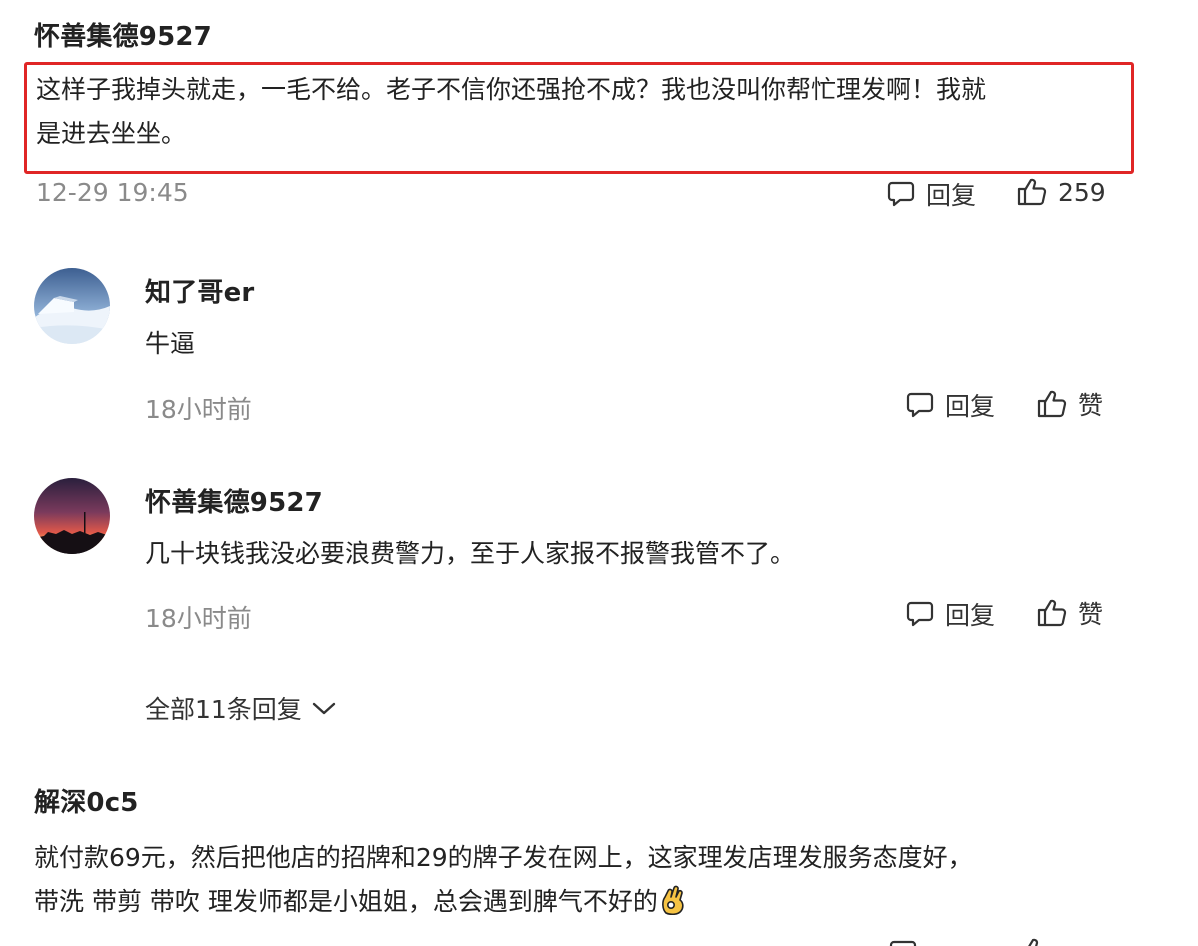 The width and height of the screenshot is (1198, 946). I want to click on comment-text-line: 是进去坐坐。, so click(111, 133).